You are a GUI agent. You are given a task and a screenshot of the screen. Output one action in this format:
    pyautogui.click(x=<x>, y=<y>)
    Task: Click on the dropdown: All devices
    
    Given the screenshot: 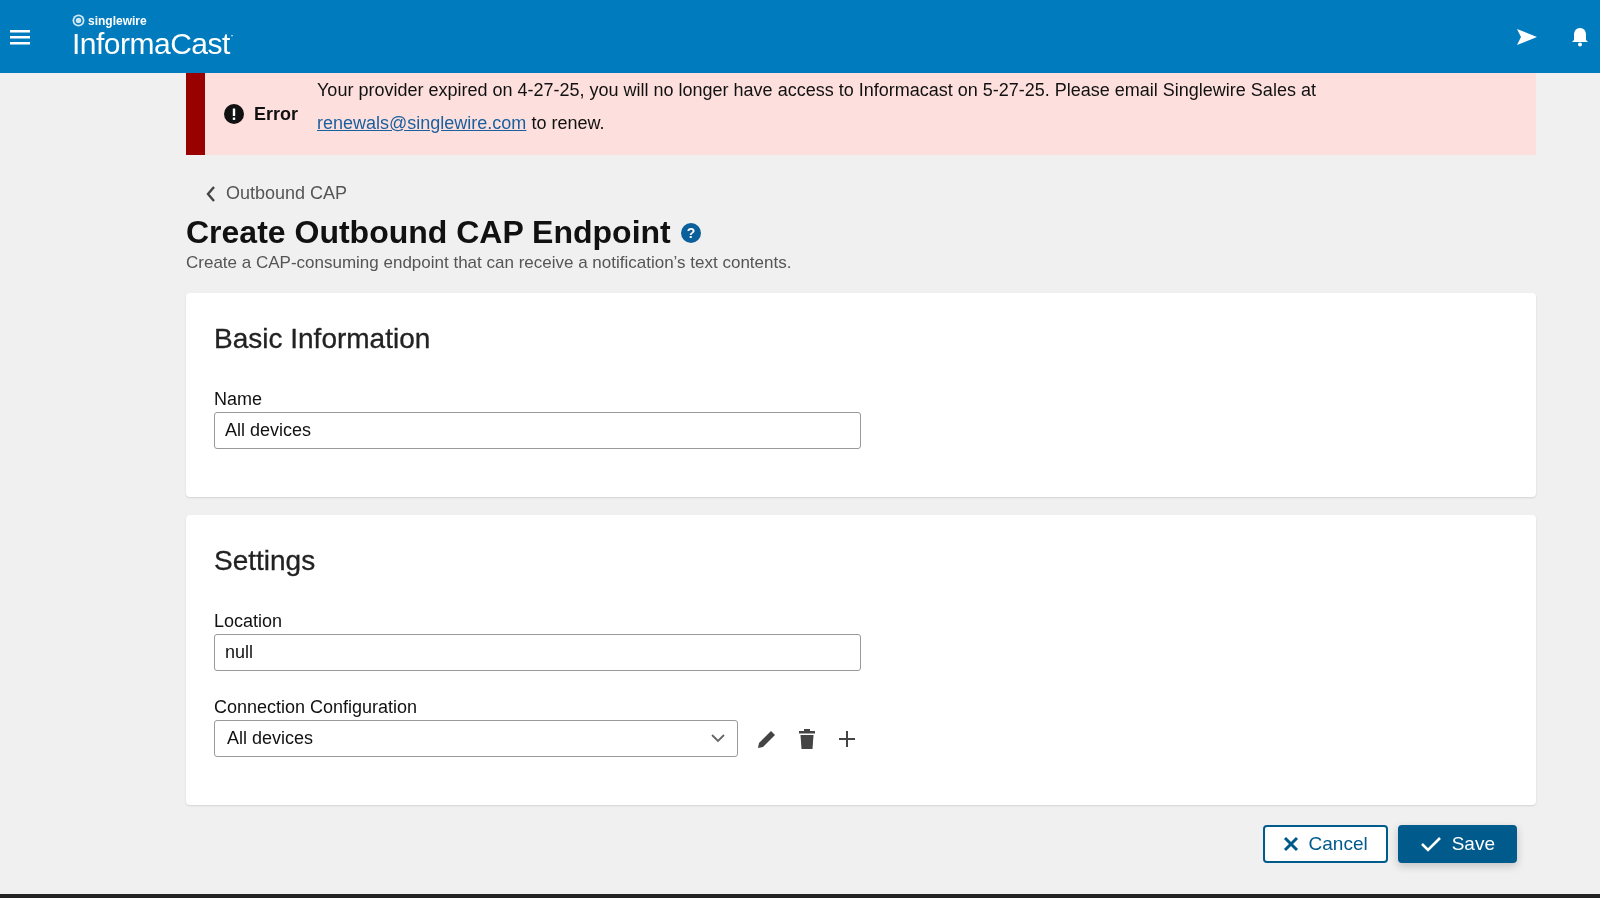 What is the action you would take?
    pyautogui.click(x=476, y=738)
    